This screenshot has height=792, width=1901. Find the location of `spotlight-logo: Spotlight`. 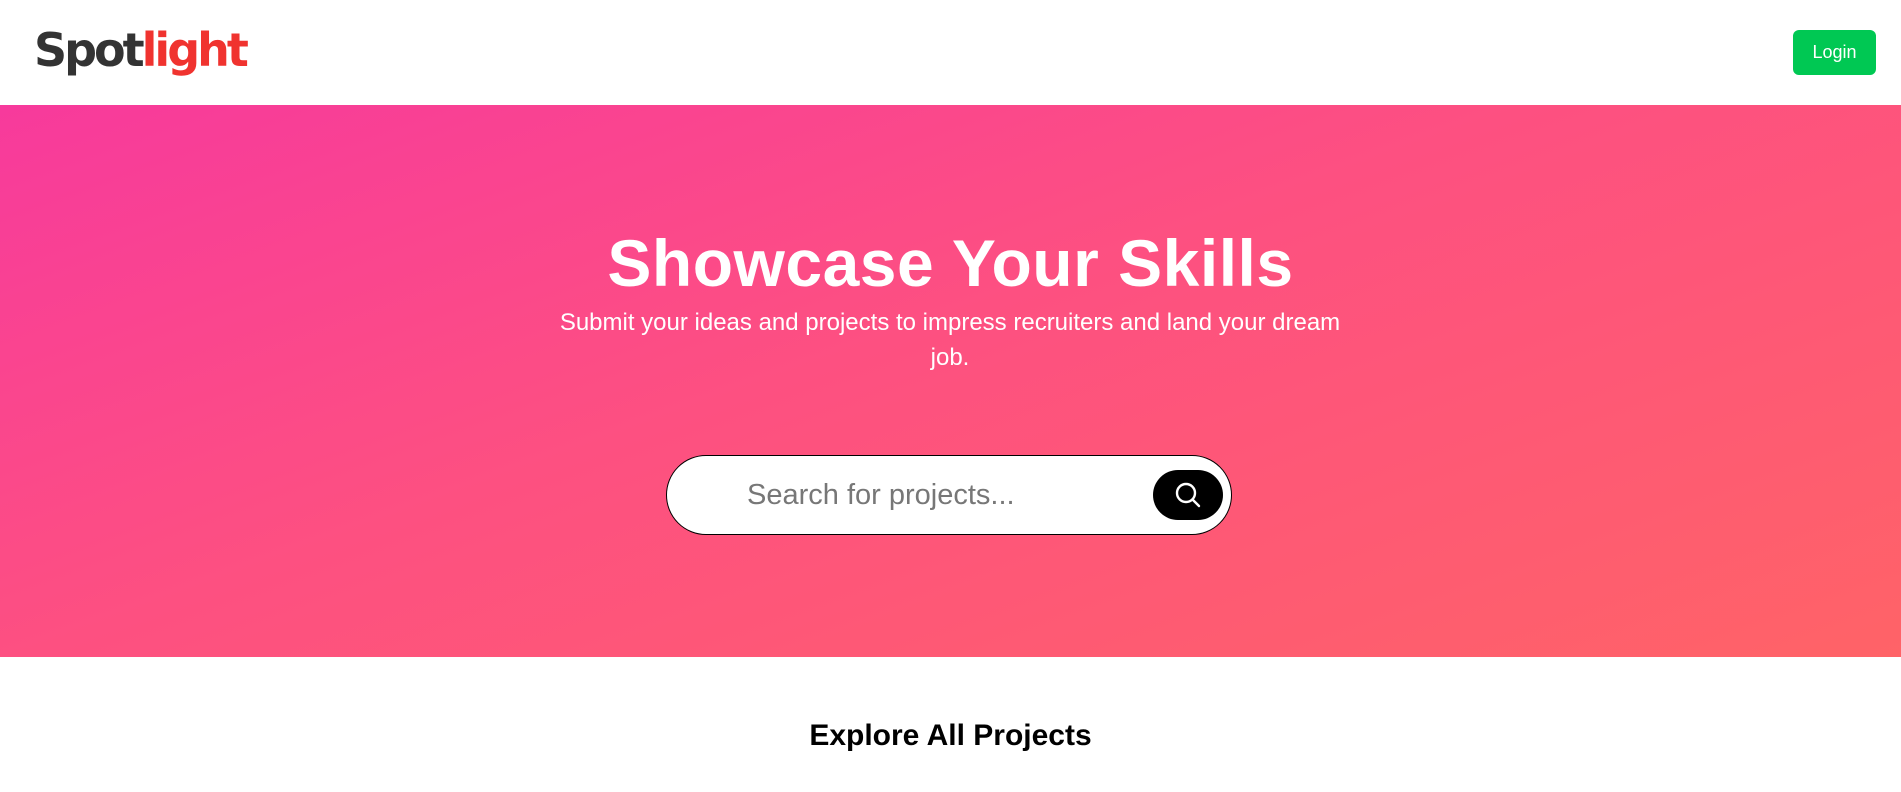

spotlight-logo: Spotlight is located at coordinates (141, 50).